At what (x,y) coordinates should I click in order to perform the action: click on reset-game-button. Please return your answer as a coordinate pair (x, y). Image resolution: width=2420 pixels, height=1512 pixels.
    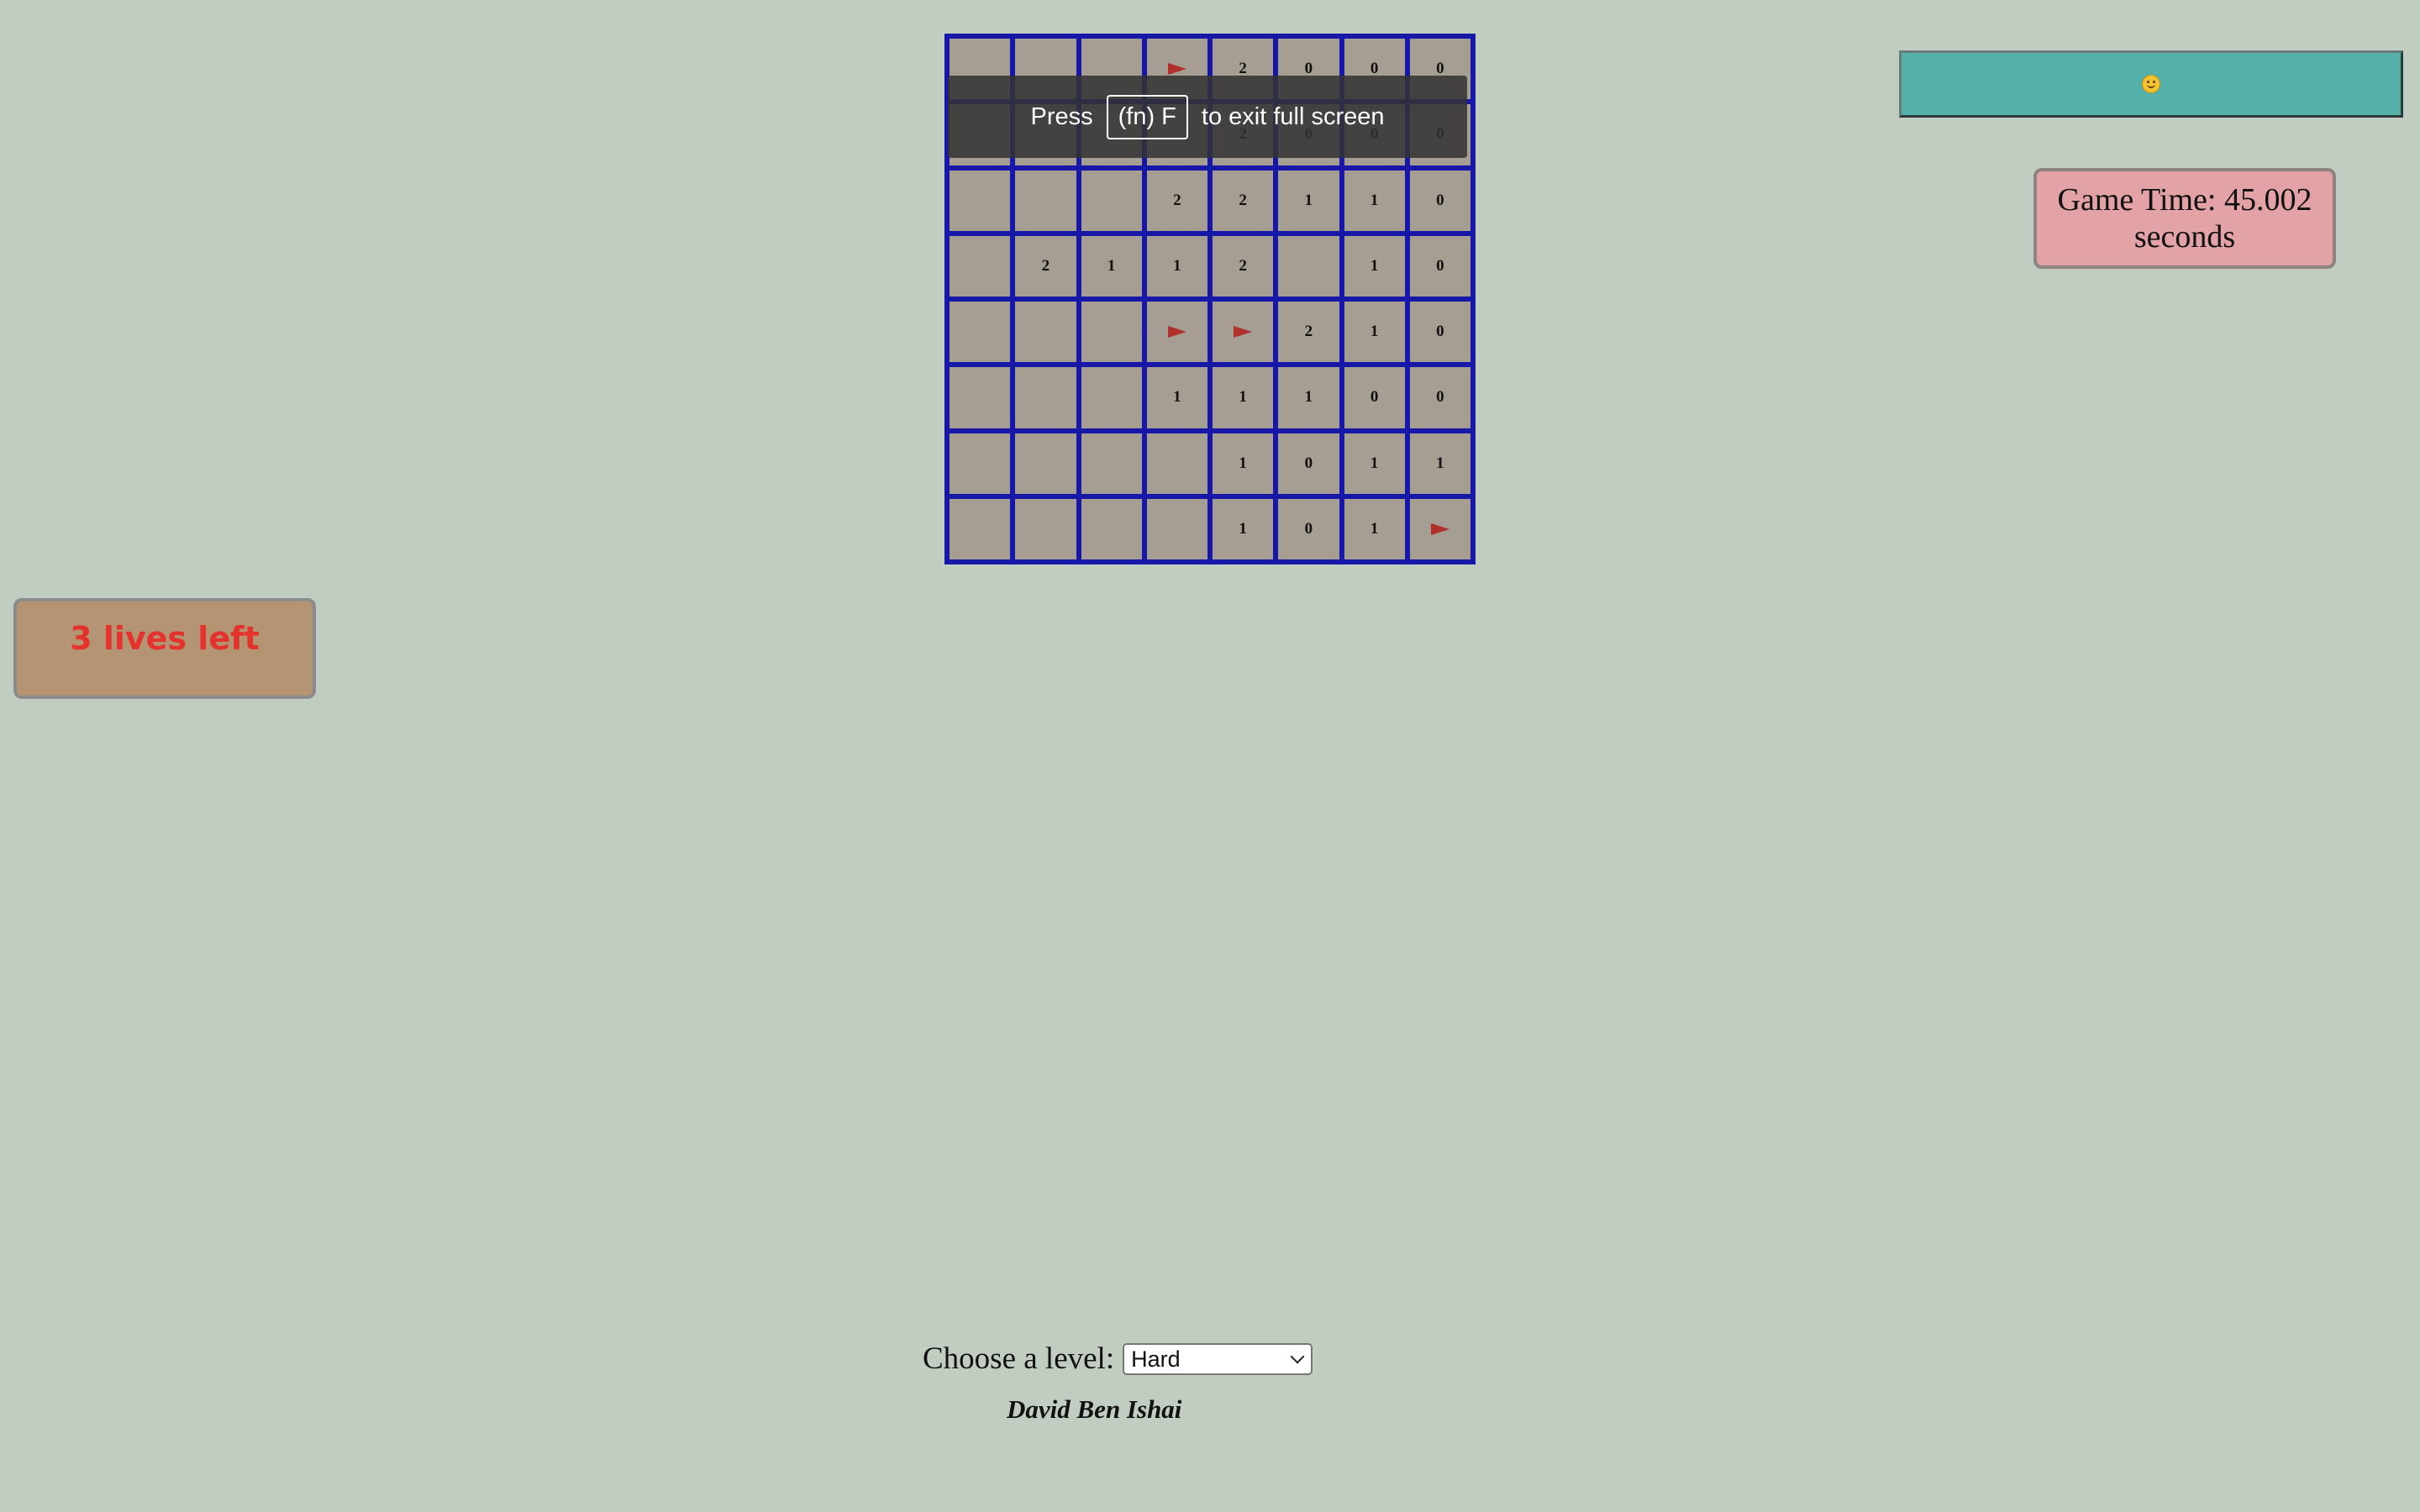
    Looking at the image, I should click on (2151, 84).